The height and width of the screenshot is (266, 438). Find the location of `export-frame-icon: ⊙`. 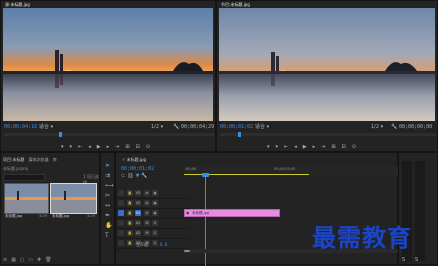

export-frame-icon: ⊙ is located at coordinates (151, 147).